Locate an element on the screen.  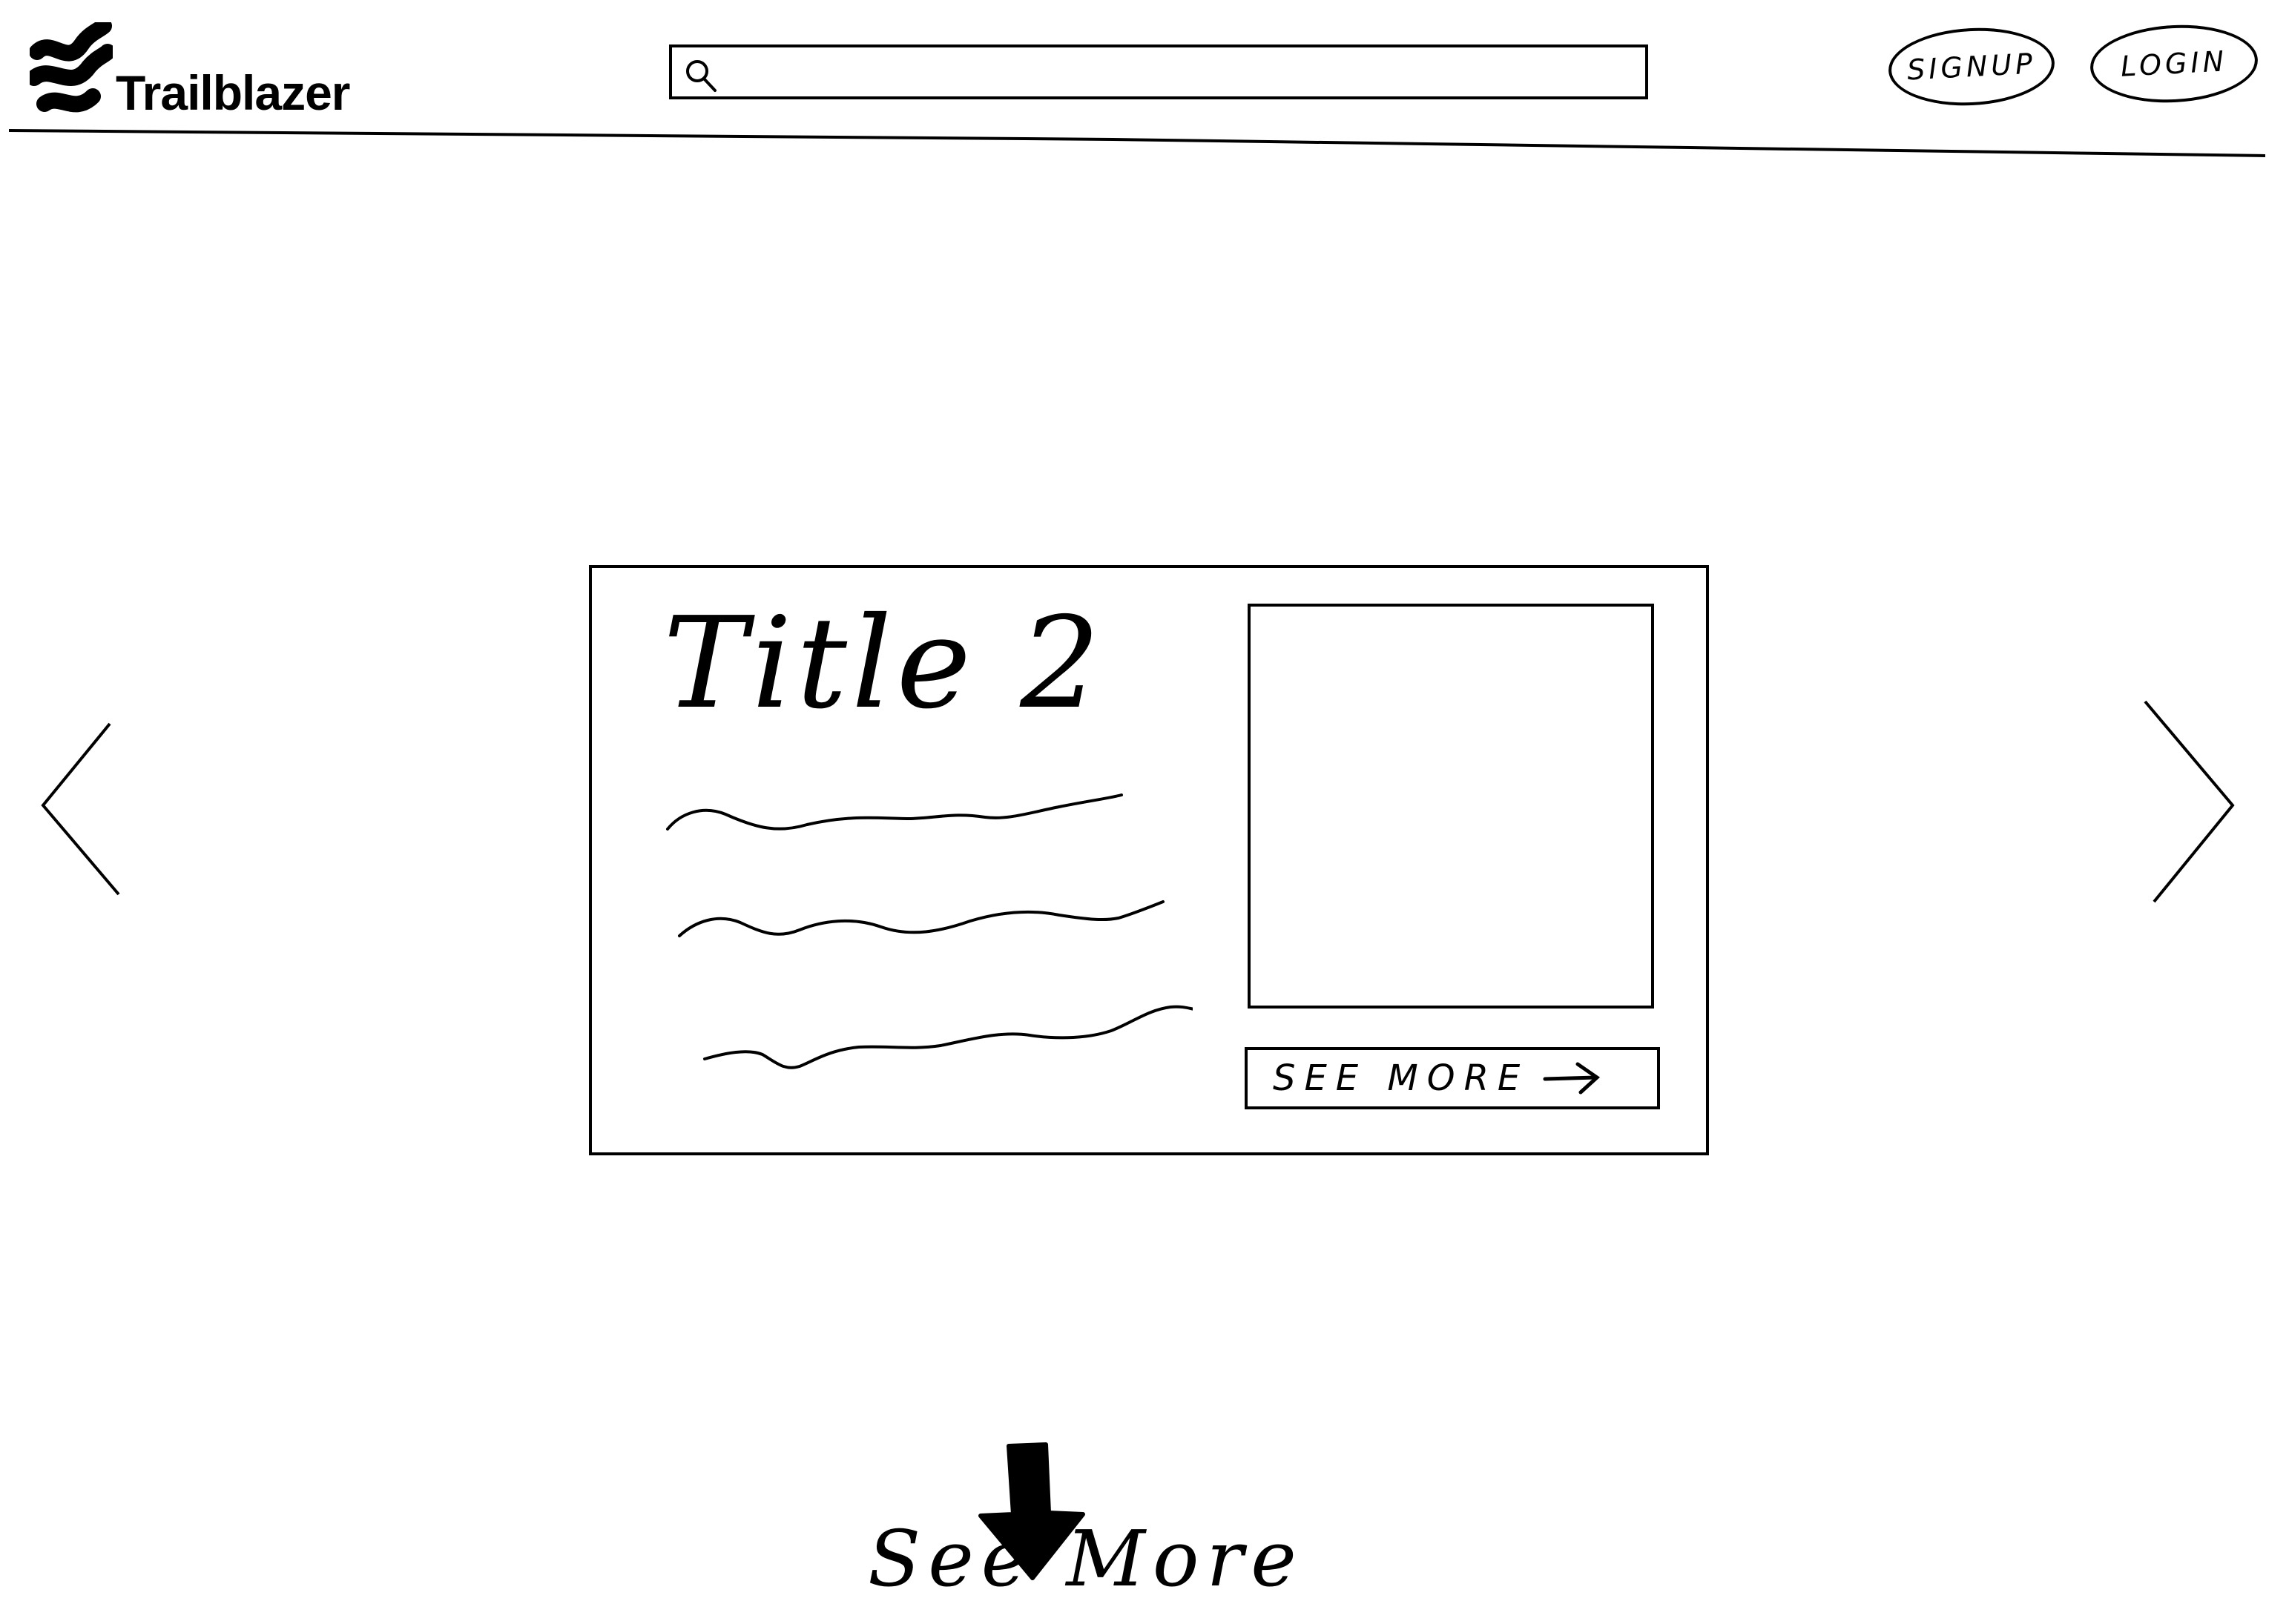
scroll-see-more-button: See More is located at coordinates (1082, 1527).